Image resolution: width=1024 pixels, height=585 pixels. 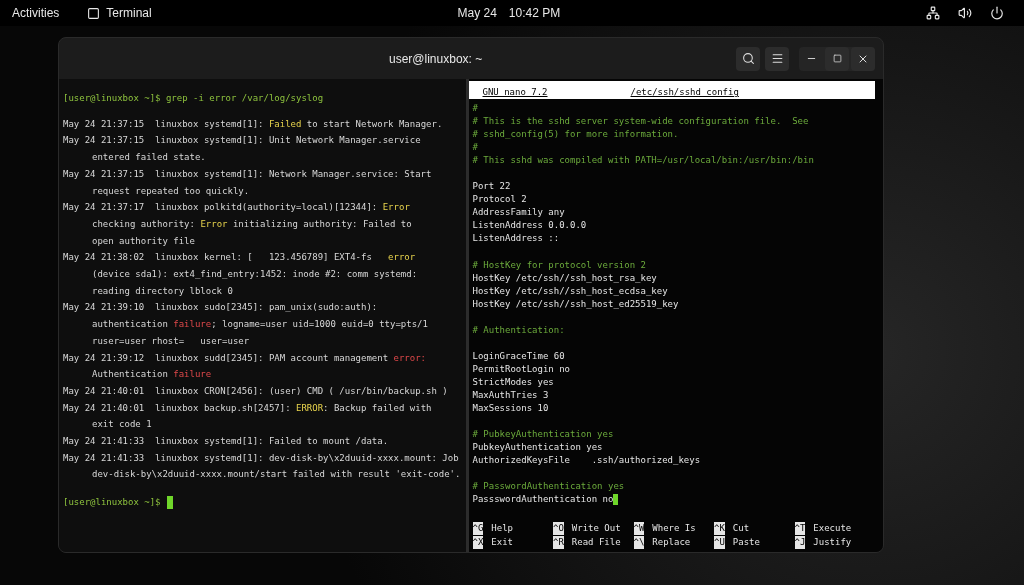 I want to click on config-line: PassswordAuthentication no, so click(x=543, y=500).